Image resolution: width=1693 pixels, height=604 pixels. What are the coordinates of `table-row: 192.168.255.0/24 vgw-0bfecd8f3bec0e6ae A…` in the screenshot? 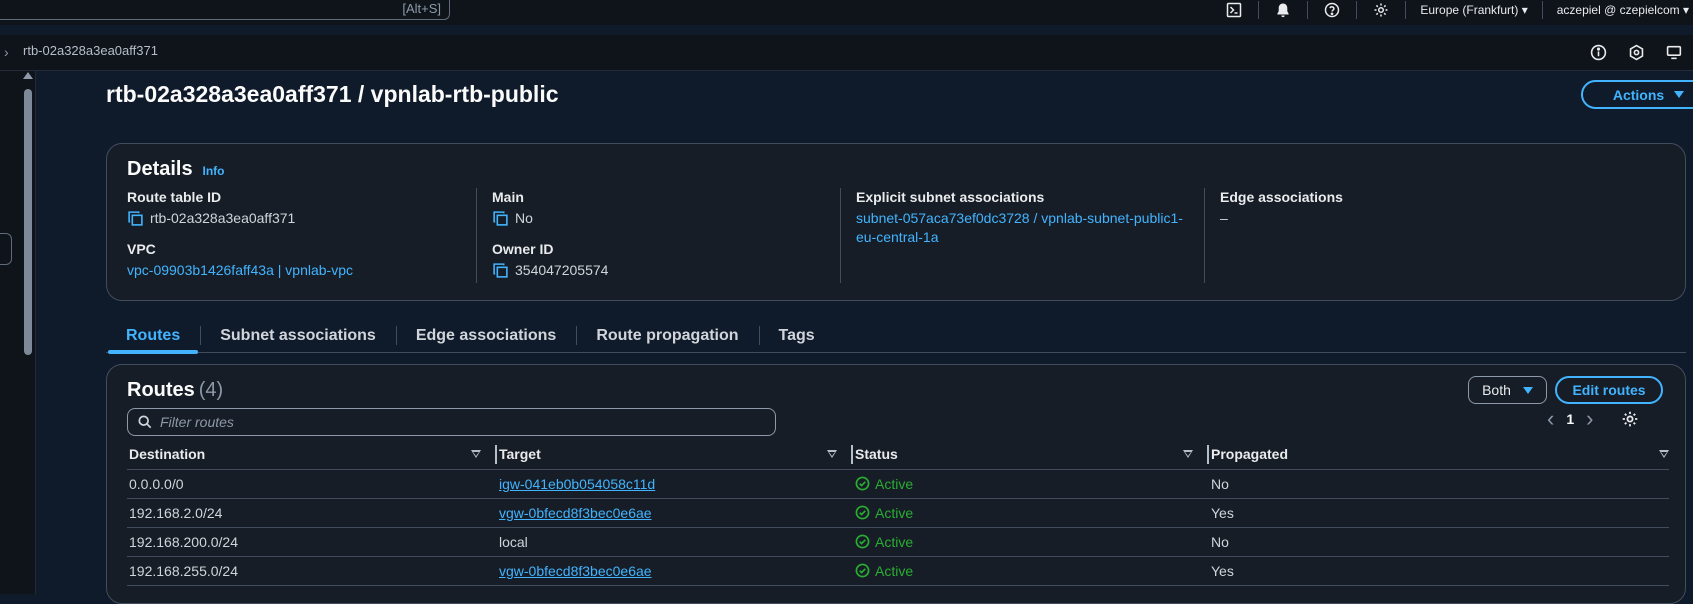 It's located at (898, 571).